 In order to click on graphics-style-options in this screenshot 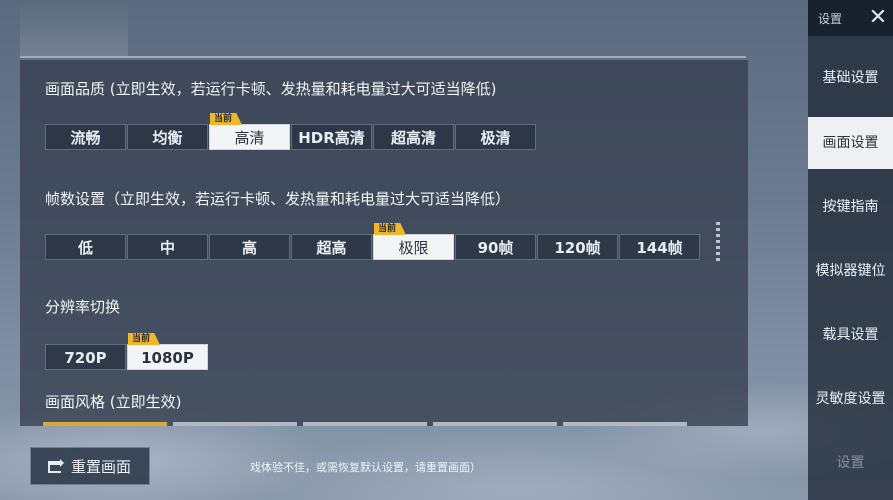, I will do `click(365, 424)`.